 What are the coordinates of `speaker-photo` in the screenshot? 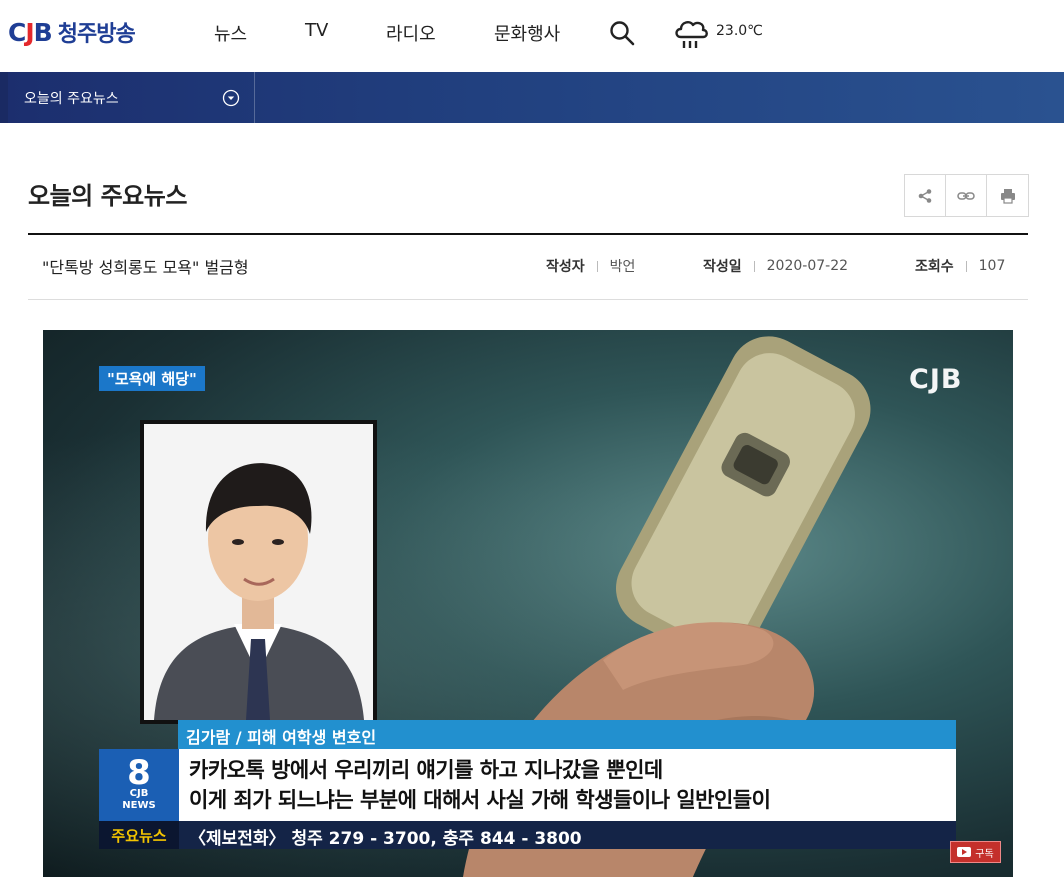 It's located at (258, 572).